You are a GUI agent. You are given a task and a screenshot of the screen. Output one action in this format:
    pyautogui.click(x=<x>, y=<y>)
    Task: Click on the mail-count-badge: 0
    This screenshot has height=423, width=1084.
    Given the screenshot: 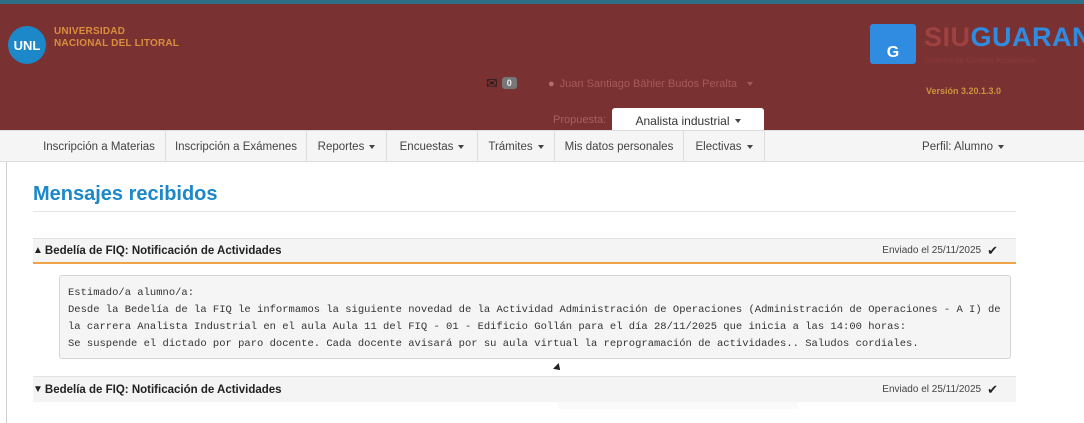 What is the action you would take?
    pyautogui.click(x=509, y=83)
    